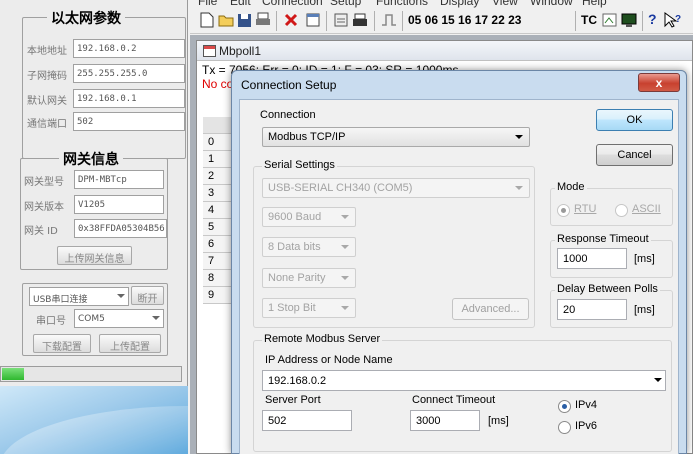 This screenshot has width=693, height=454. Describe the element at coordinates (47, 51) in the screenshot. I see `local-address-label: 本地地址` at that location.